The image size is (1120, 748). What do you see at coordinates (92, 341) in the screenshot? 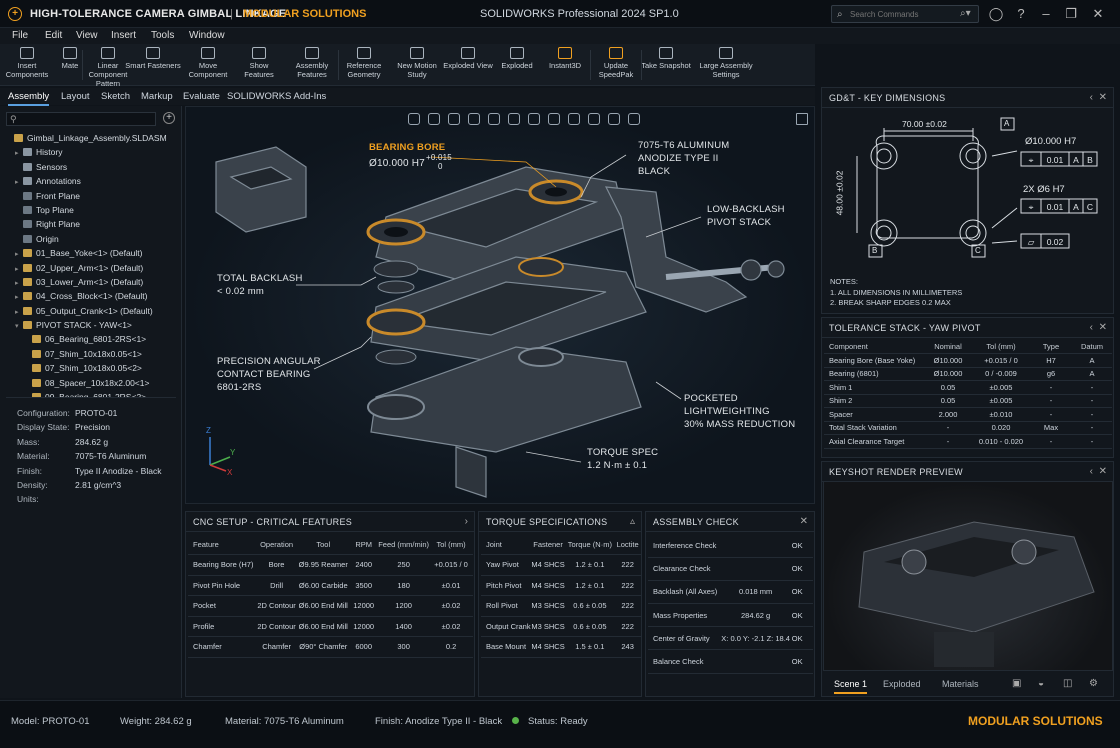
I see `tree-node: 06_Bearing_6801-2RS<1>` at bounding box center [92, 341].